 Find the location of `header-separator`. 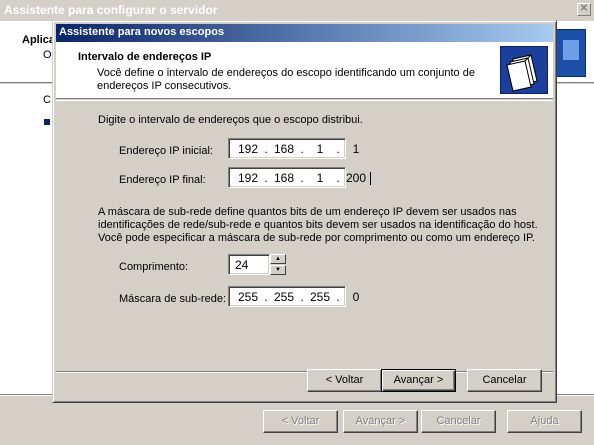

header-separator is located at coordinates (304, 100).